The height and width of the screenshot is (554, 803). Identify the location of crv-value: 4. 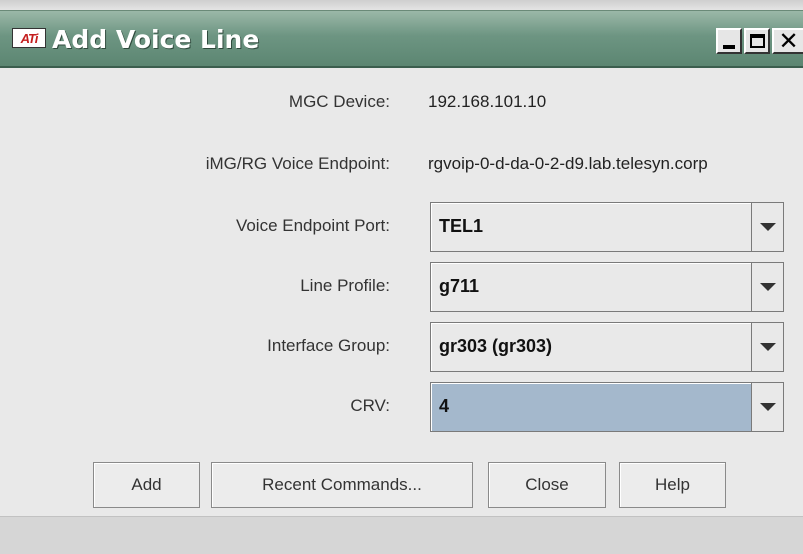
(444, 406).